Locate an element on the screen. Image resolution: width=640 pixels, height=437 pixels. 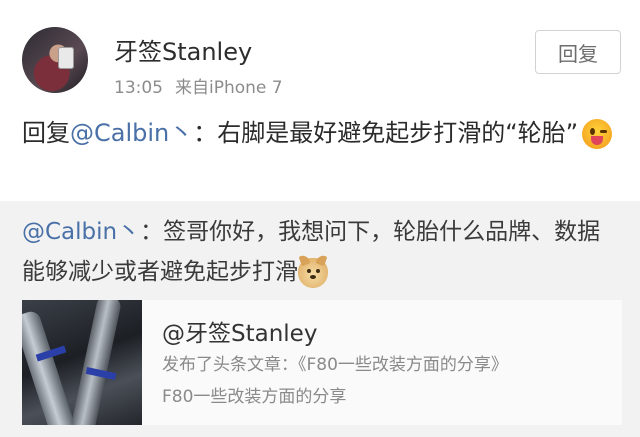
article-card-title: @牙签Stanley is located at coordinates (240, 334).